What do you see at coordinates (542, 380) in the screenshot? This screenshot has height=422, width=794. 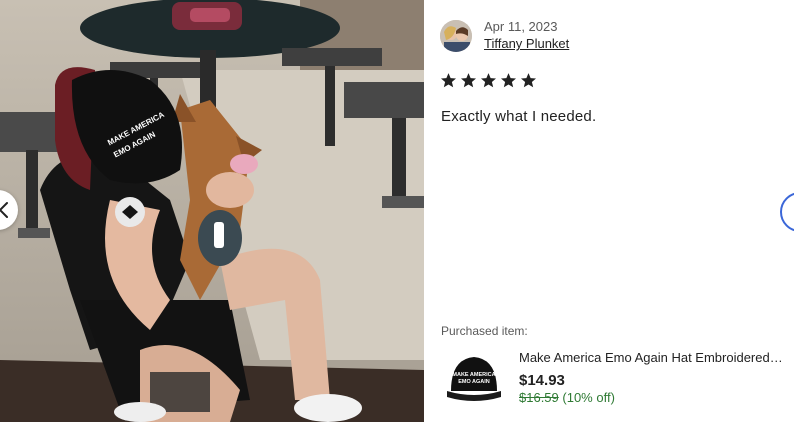 I see `purchased-item-price: $14.93` at bounding box center [542, 380].